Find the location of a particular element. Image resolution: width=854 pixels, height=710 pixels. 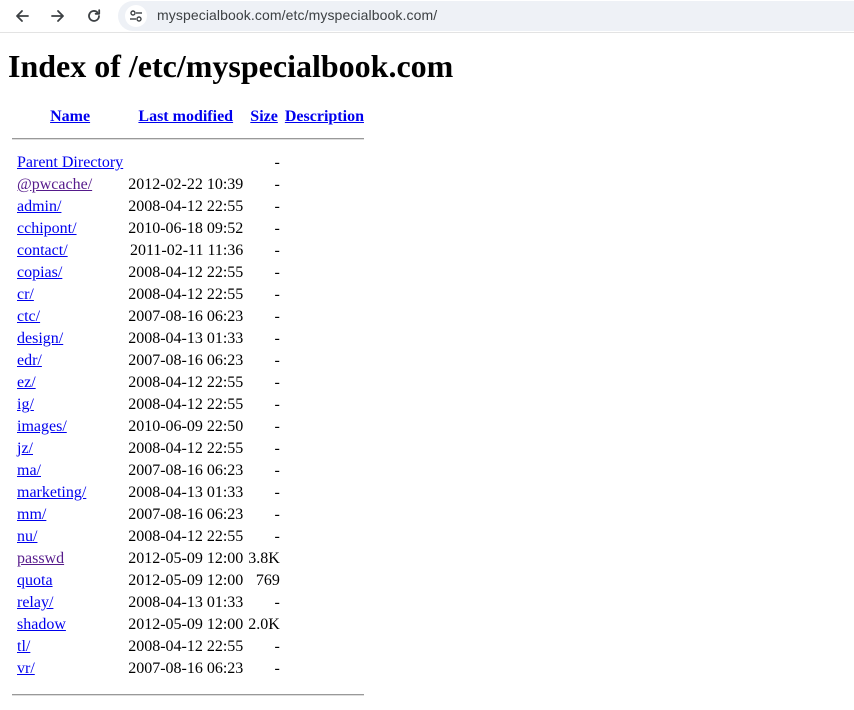

entry-link: cr/ is located at coordinates (25, 294).